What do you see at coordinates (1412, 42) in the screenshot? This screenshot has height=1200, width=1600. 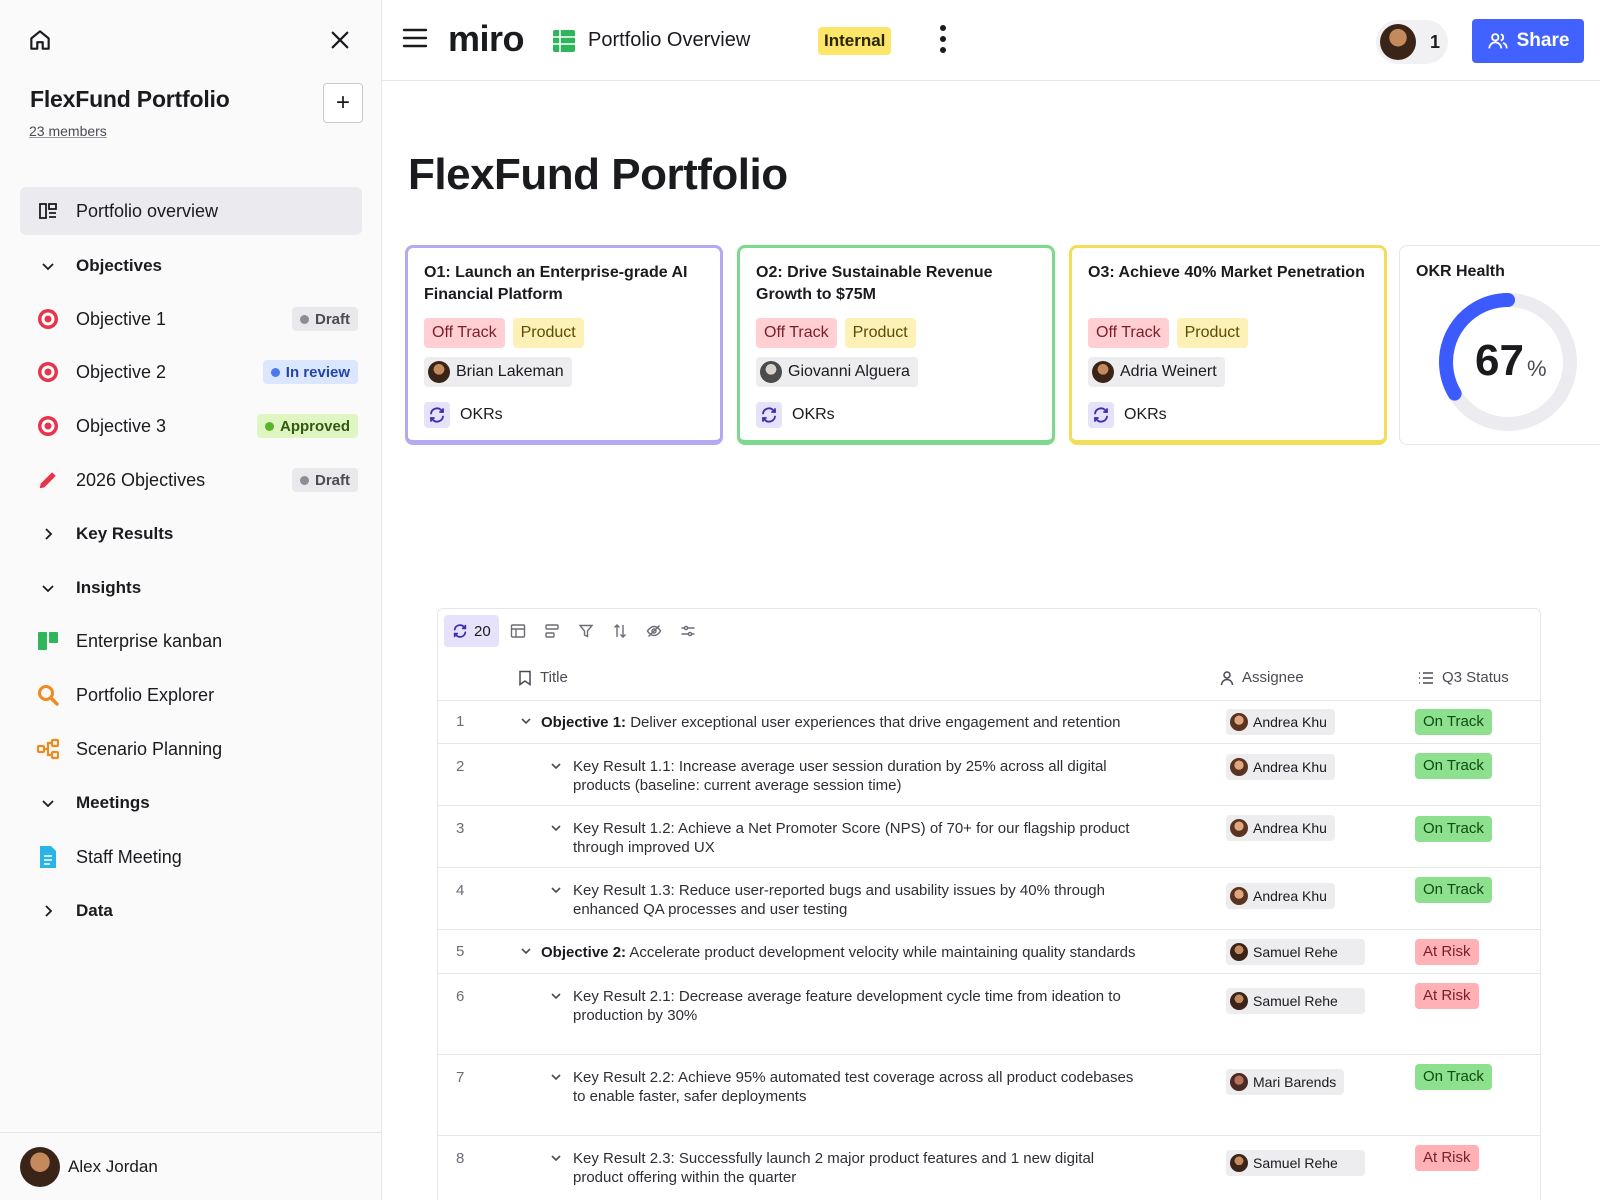 I see `collaborators: 1` at bounding box center [1412, 42].